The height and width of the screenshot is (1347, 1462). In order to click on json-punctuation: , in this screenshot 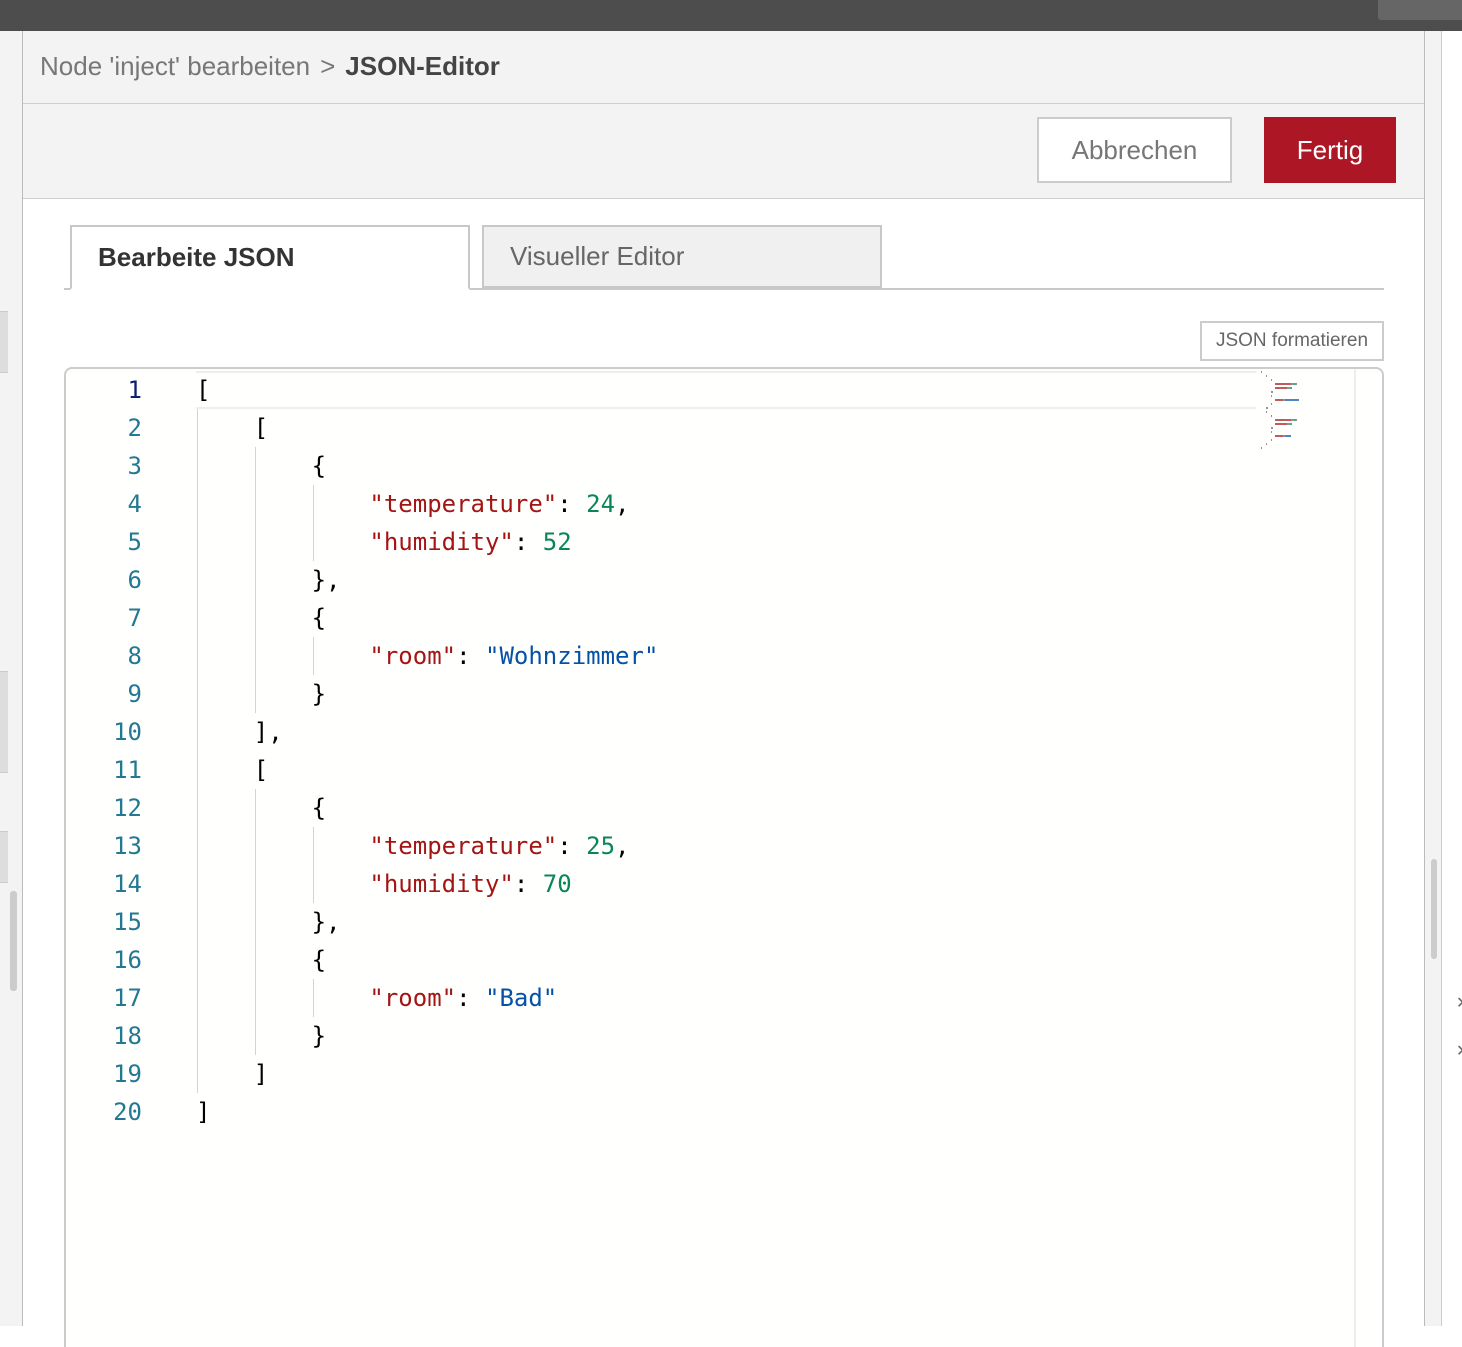, I will do `click(622, 846)`.